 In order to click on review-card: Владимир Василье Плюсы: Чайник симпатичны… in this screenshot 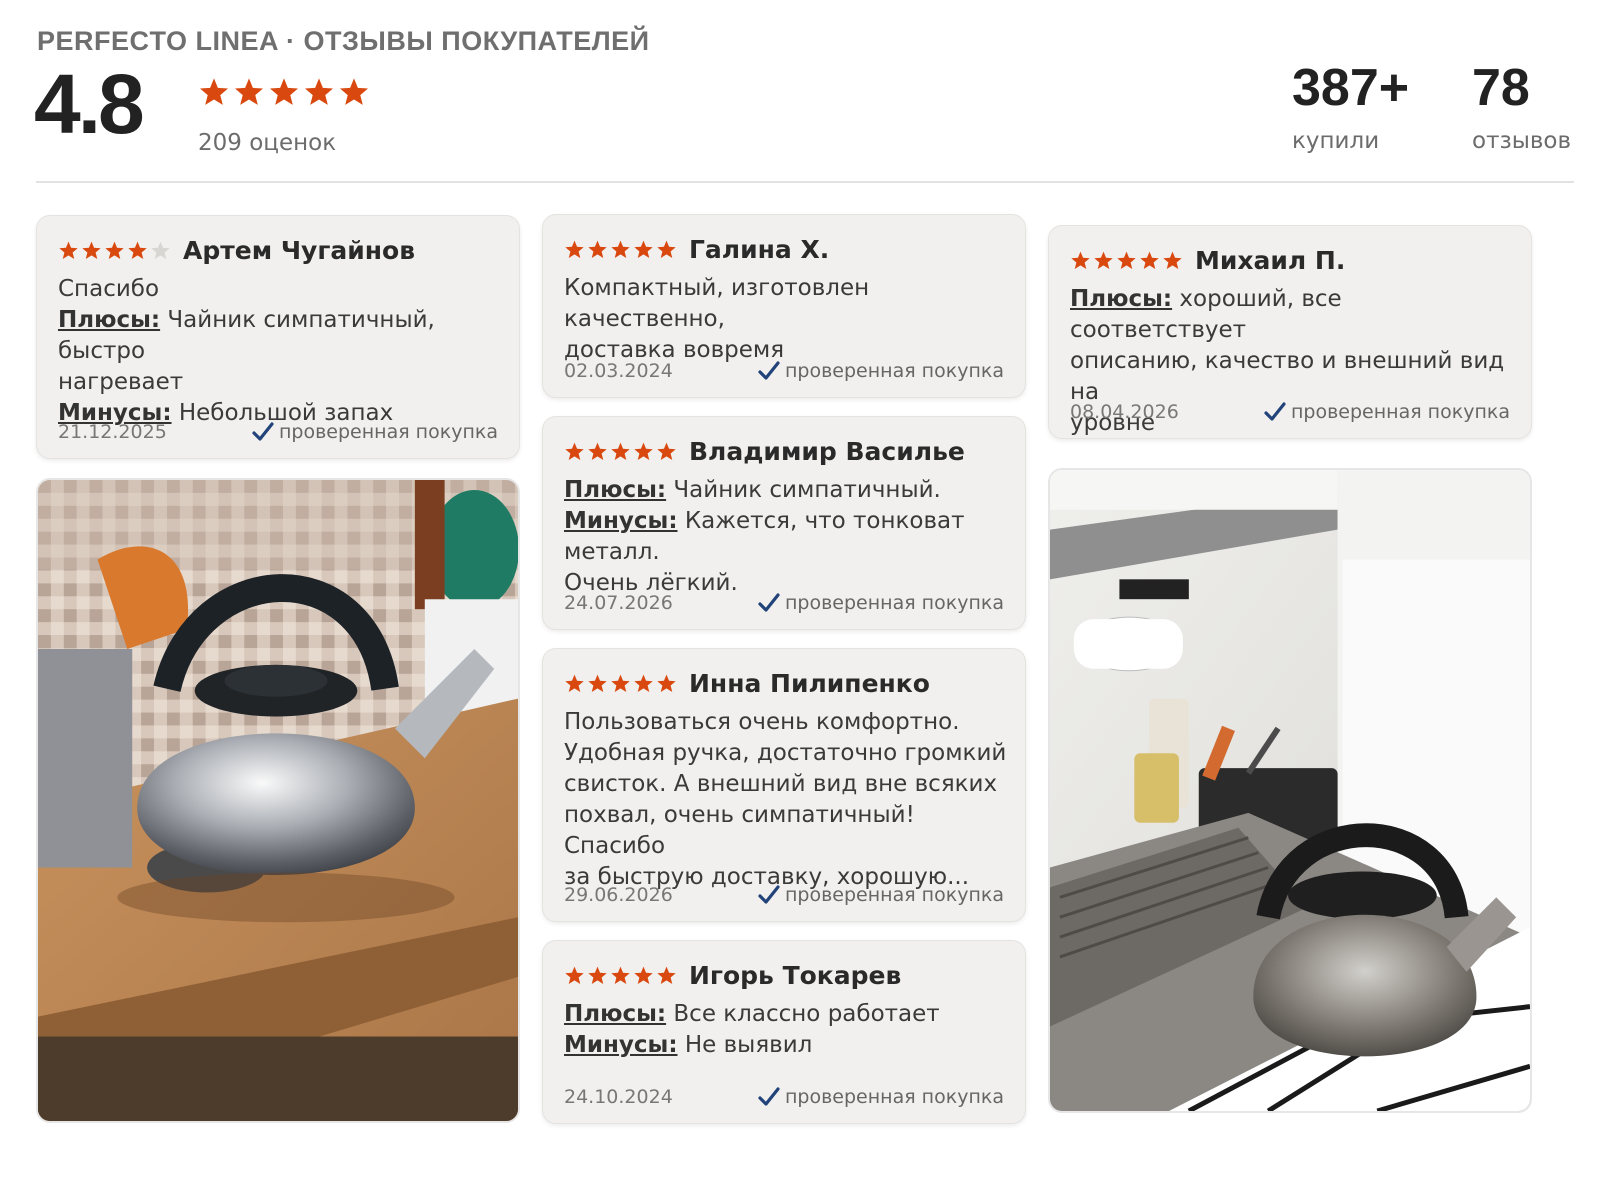, I will do `click(784, 523)`.